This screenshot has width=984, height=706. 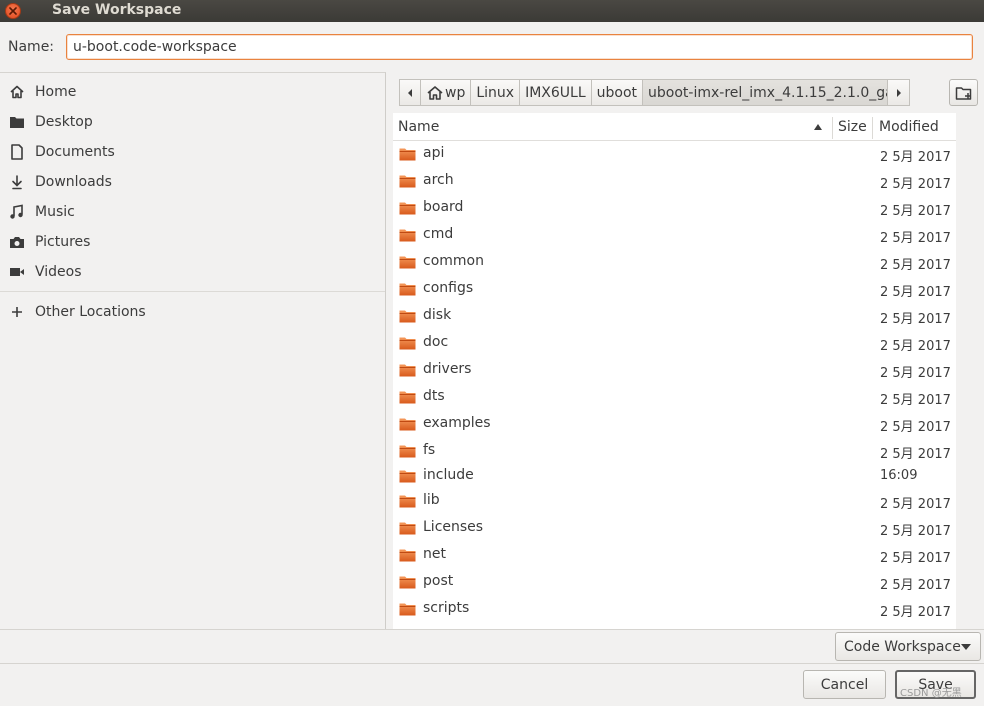 What do you see at coordinates (519, 47) in the screenshot?
I see `filename-input` at bounding box center [519, 47].